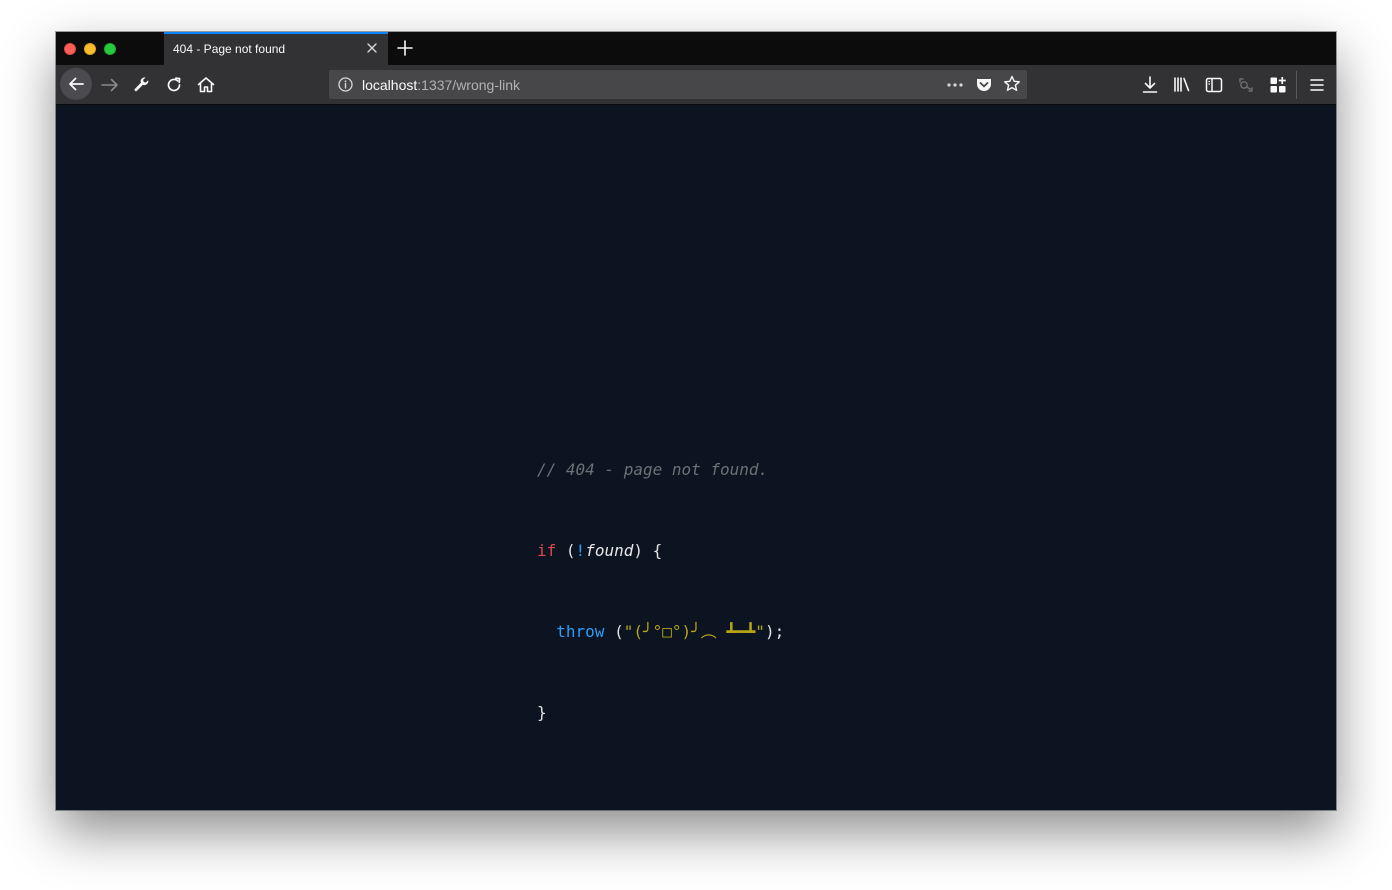  Describe the element at coordinates (1150, 85) in the screenshot. I see `download-icon` at that location.